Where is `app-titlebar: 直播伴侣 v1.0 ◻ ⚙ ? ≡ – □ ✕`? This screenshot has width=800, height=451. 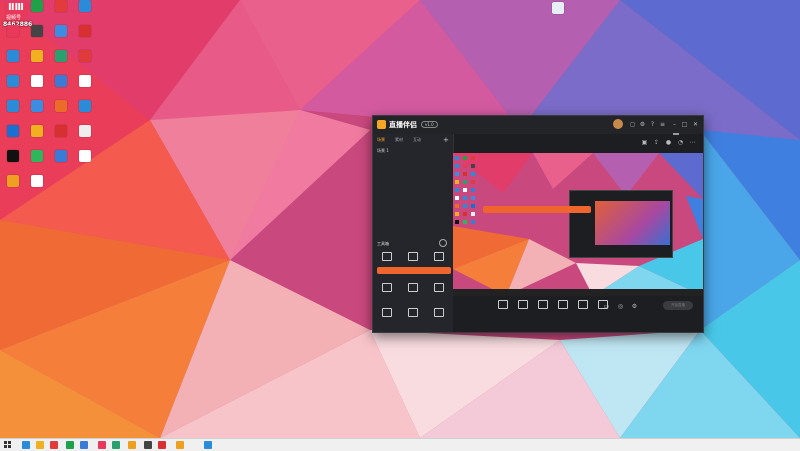
app-titlebar: 直播伴侣 v1.0 ◻ ⚙ ? ≡ – □ ✕ is located at coordinates (538, 125).